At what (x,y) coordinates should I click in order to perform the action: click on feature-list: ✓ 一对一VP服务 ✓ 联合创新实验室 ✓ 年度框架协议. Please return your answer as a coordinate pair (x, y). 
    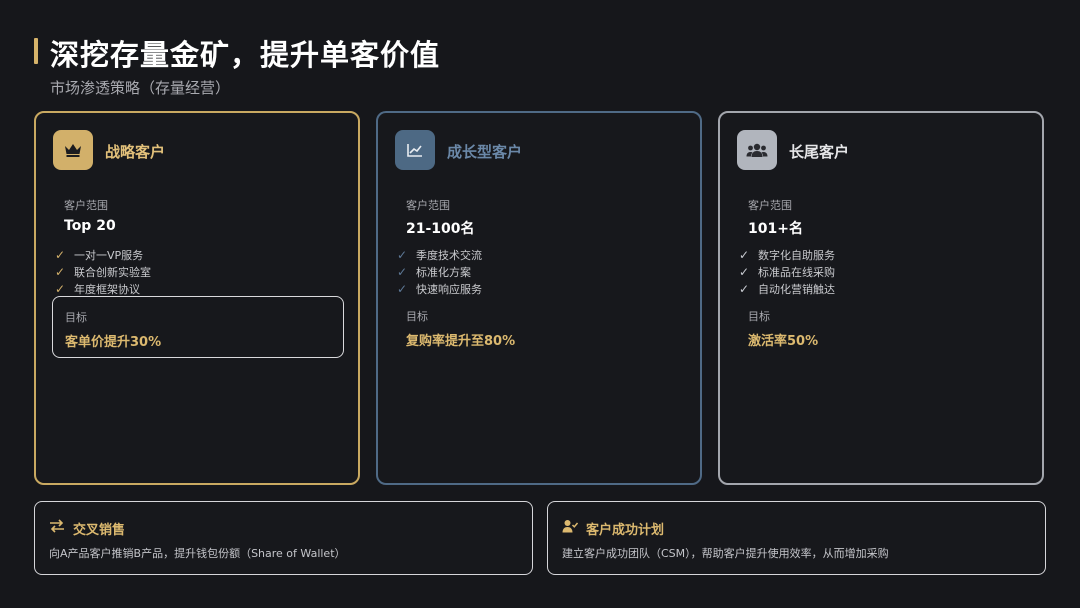
    Looking at the image, I should click on (102, 272).